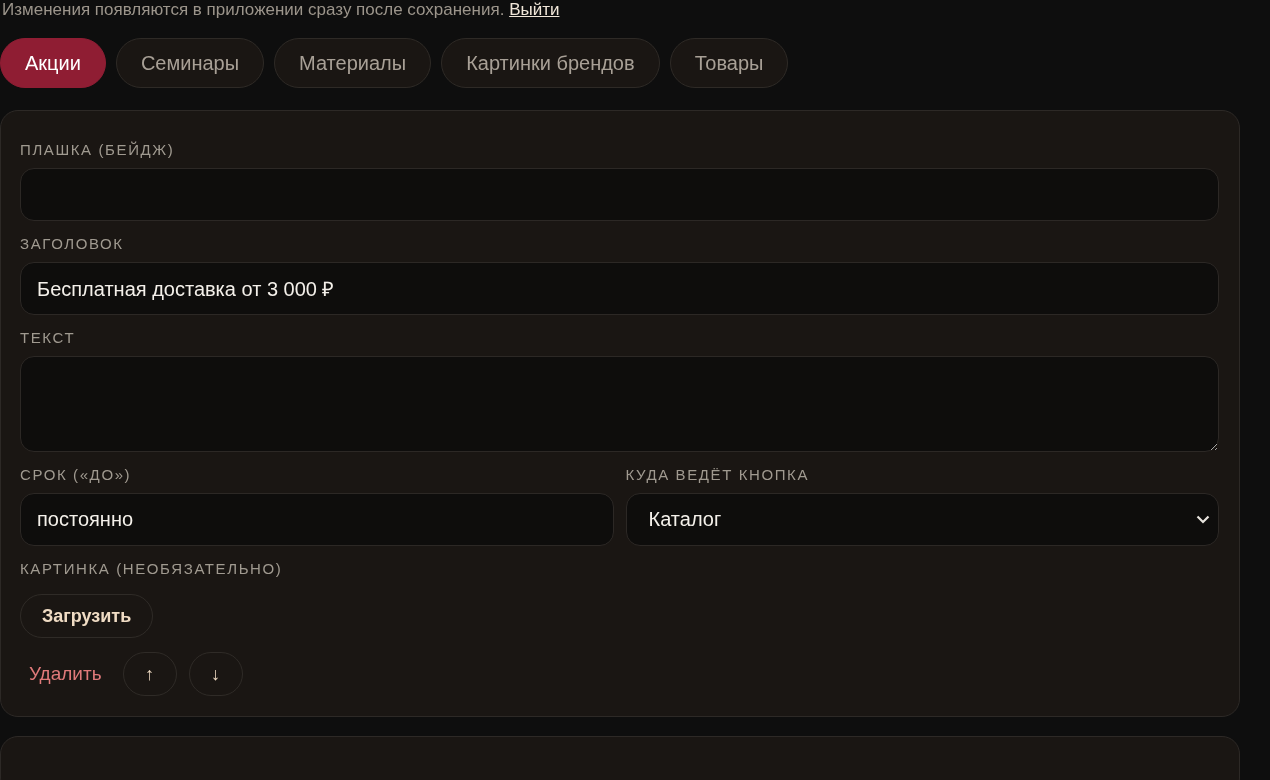  Describe the element at coordinates (729, 63) in the screenshot. I see `tab: Товары` at that location.